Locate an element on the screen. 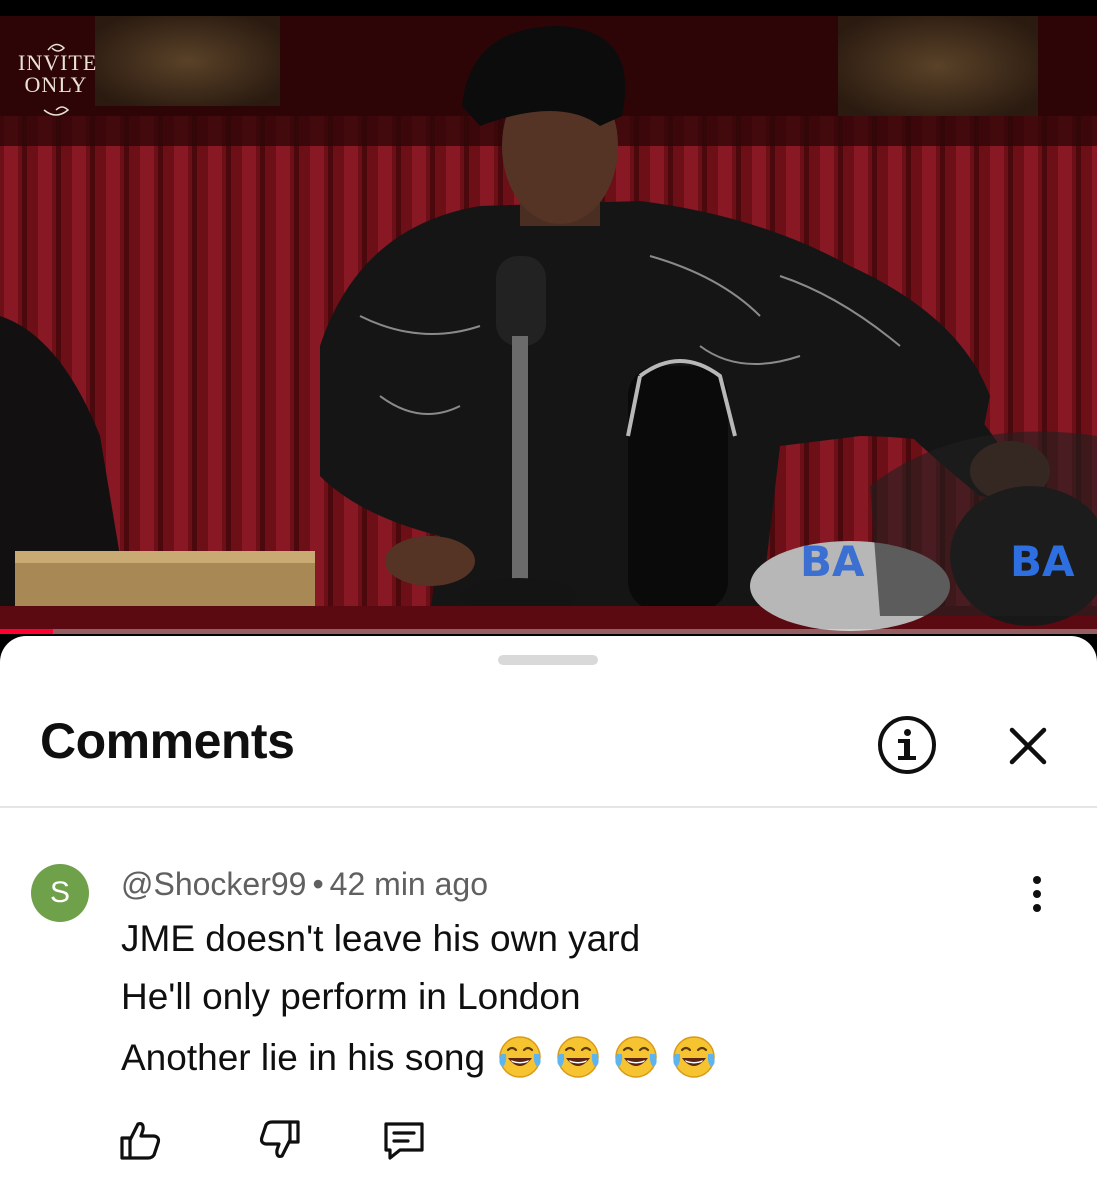 The width and height of the screenshot is (1097, 1200). avatar: S is located at coordinates (60, 893).